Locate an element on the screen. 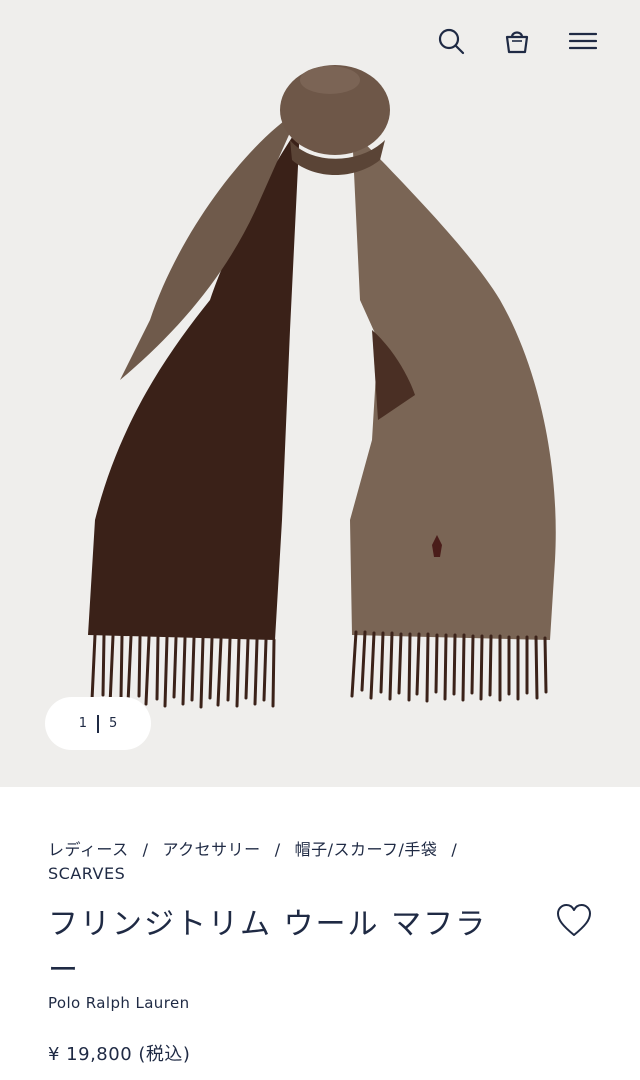  heart-icon is located at coordinates (574, 921).